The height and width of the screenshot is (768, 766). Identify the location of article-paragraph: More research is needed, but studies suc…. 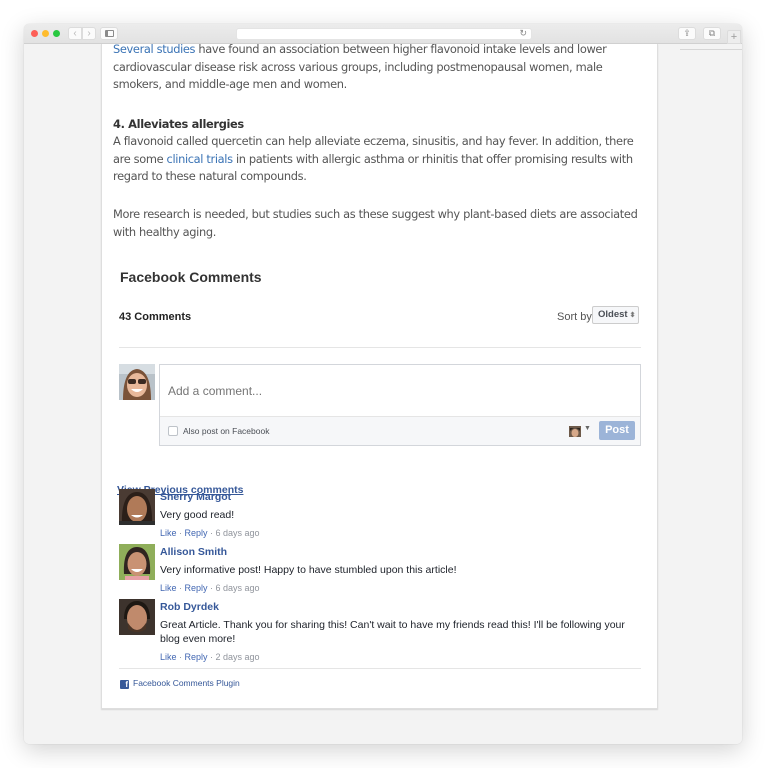
(375, 223).